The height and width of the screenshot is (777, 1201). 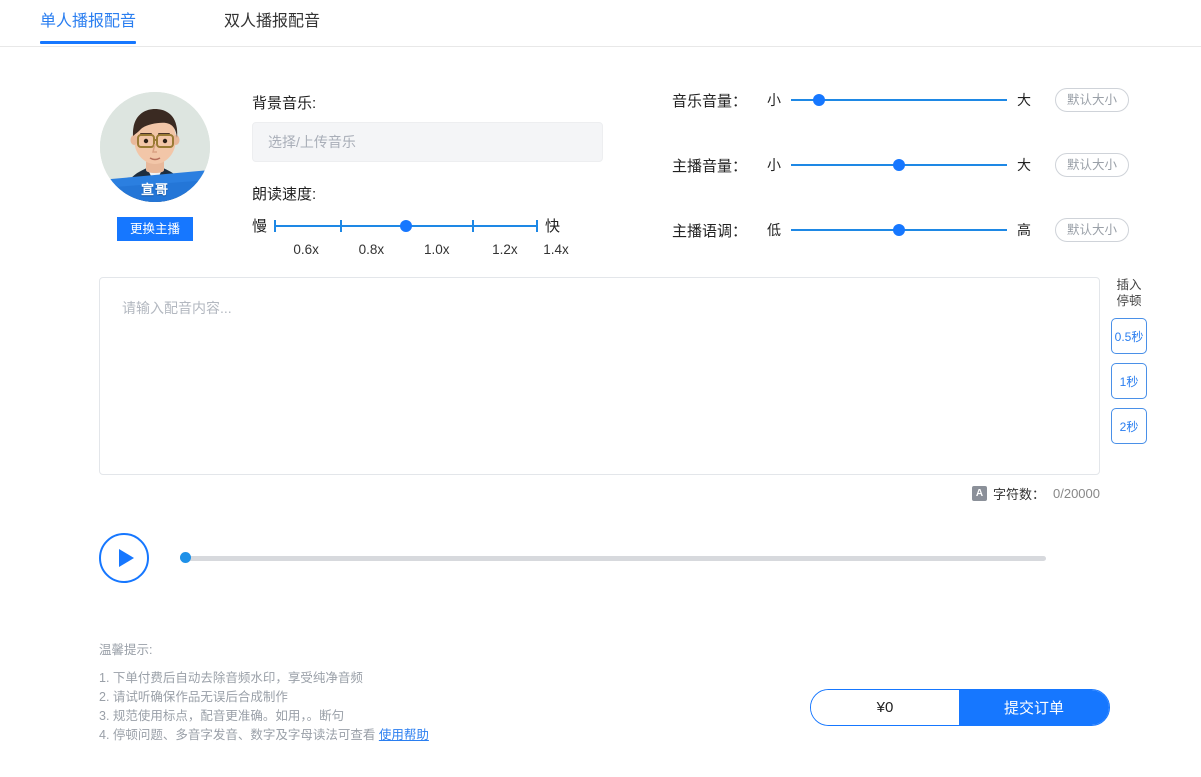 What do you see at coordinates (900, 184) in the screenshot?
I see `volume-controls-column: 音乐音量：小大默认大小 主播音量：小大默认大小 主播语调：低高默认大小` at bounding box center [900, 184].